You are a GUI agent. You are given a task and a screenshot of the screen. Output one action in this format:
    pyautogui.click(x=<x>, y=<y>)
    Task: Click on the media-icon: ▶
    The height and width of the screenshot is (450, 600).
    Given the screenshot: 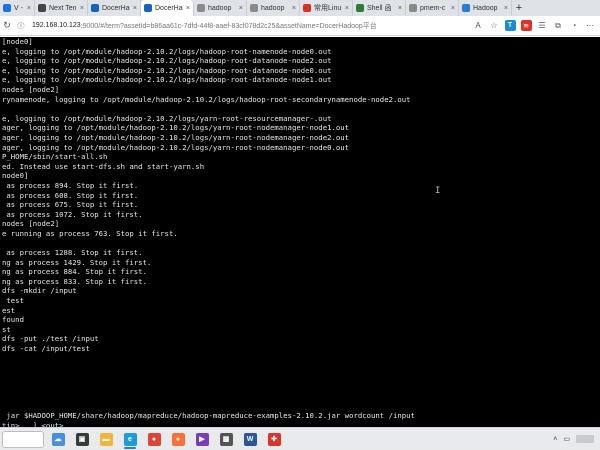 What is the action you would take?
    pyautogui.click(x=202, y=439)
    